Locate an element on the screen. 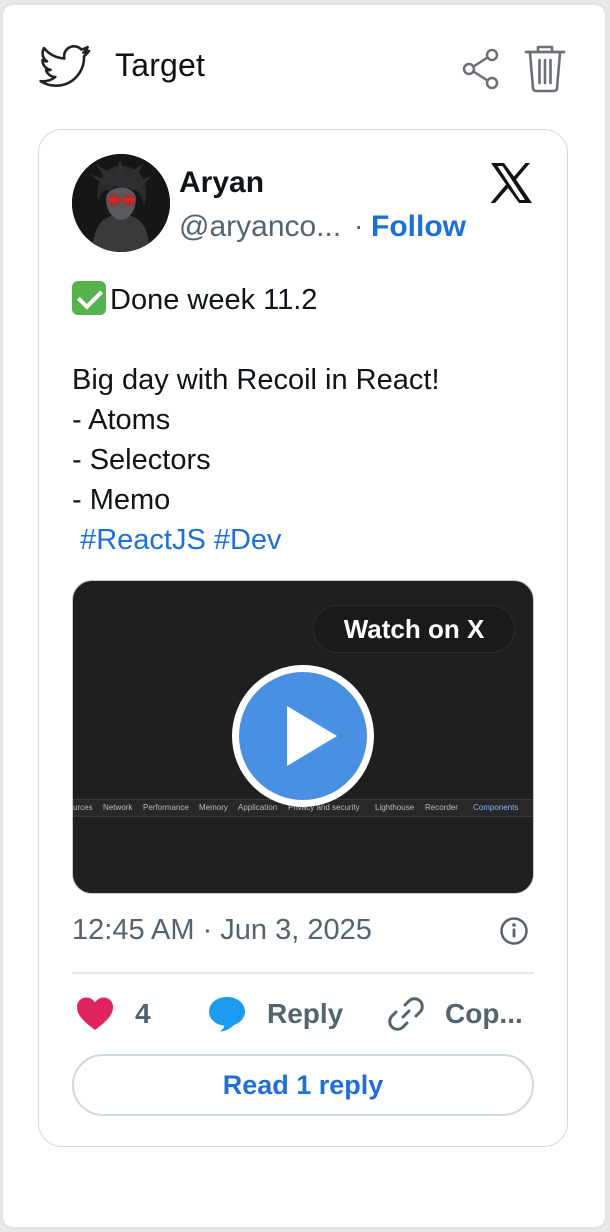 The image size is (610, 1232). link-icon is located at coordinates (406, 1014).